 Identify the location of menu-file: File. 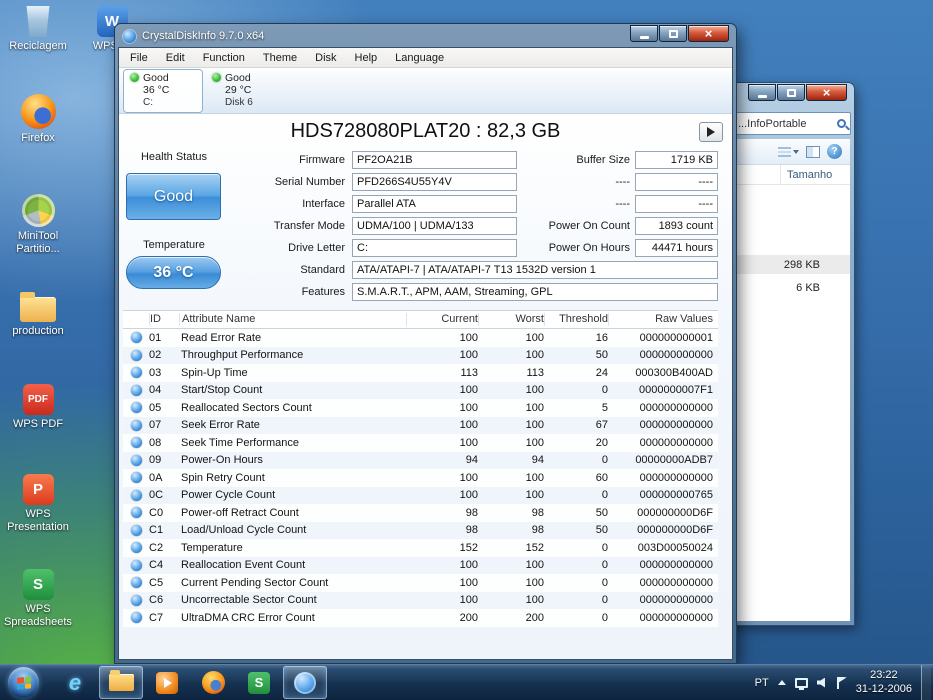
(139, 58).